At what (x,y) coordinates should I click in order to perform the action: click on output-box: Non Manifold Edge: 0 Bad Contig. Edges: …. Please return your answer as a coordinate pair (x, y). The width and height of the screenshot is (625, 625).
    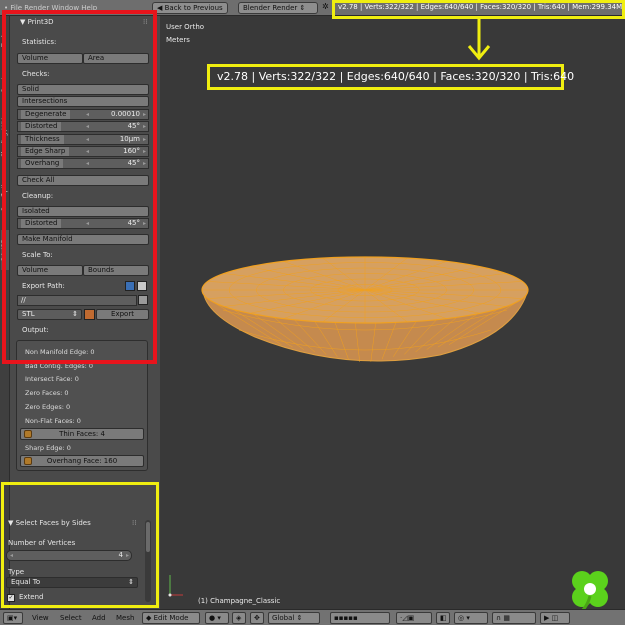
    Looking at the image, I should click on (82, 405).